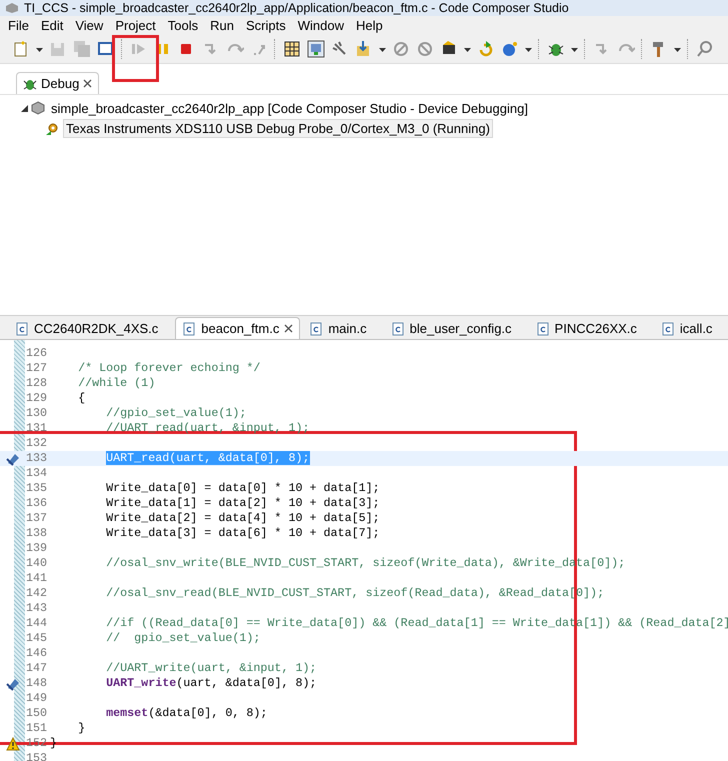 The width and height of the screenshot is (728, 761). Describe the element at coordinates (53, 128) in the screenshot. I see `gear-icon` at that location.